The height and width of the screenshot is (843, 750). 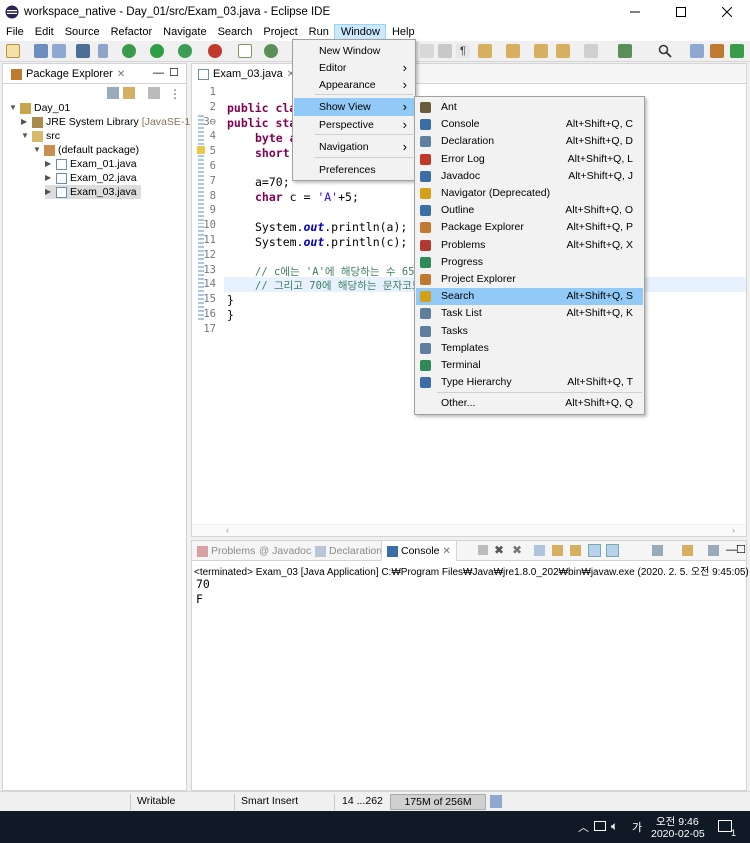 What do you see at coordinates (230, 300) in the screenshot?
I see `code-line-15: }` at bounding box center [230, 300].